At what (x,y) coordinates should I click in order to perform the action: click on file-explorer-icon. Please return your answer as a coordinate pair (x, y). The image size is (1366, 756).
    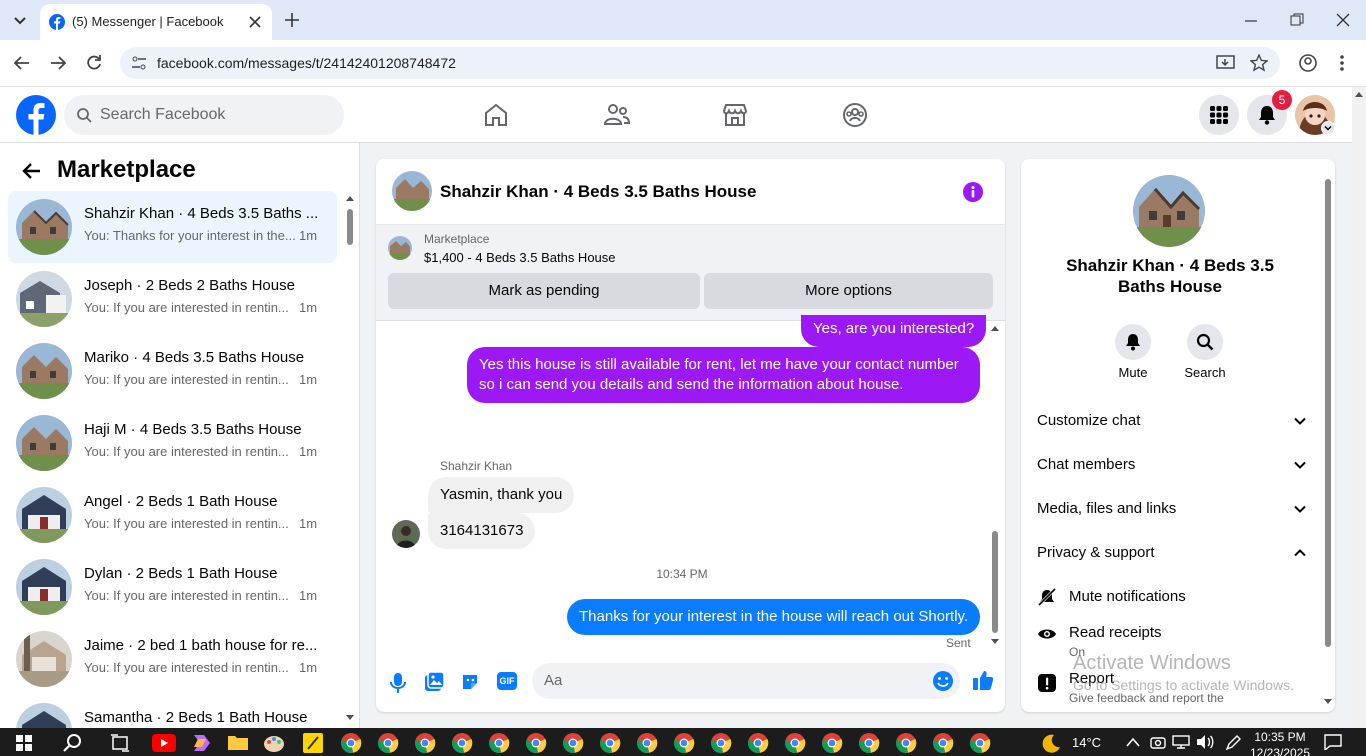
    Looking at the image, I should click on (238, 742).